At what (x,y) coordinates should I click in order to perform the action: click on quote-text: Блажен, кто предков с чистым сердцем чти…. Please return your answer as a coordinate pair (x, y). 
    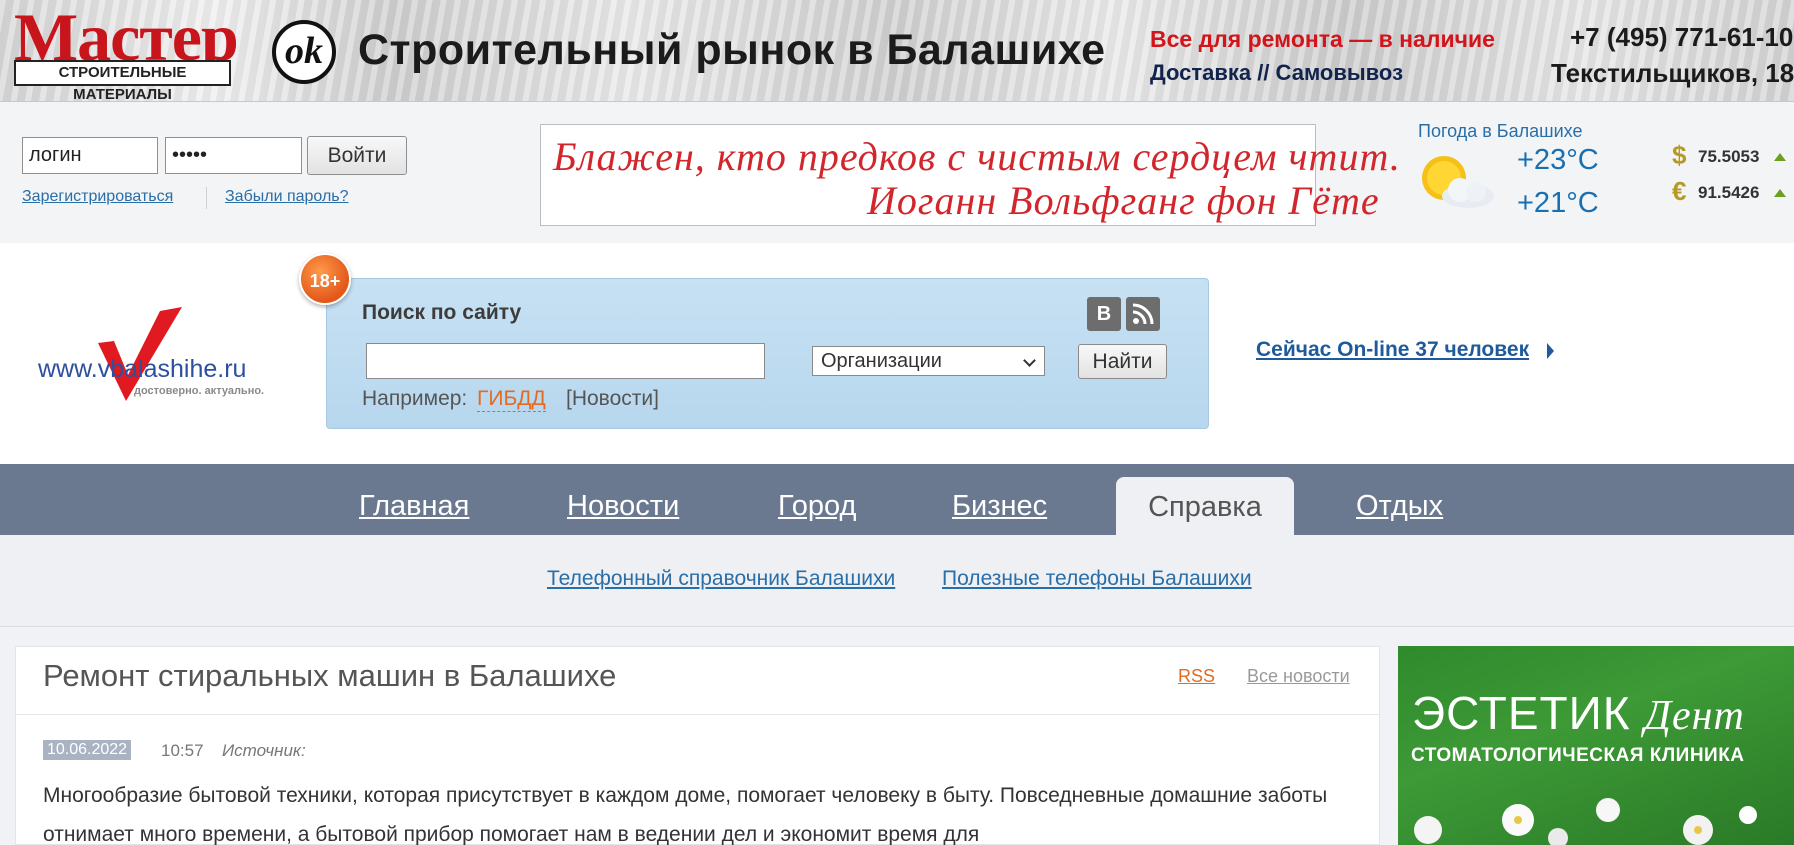
    Looking at the image, I should click on (977, 156).